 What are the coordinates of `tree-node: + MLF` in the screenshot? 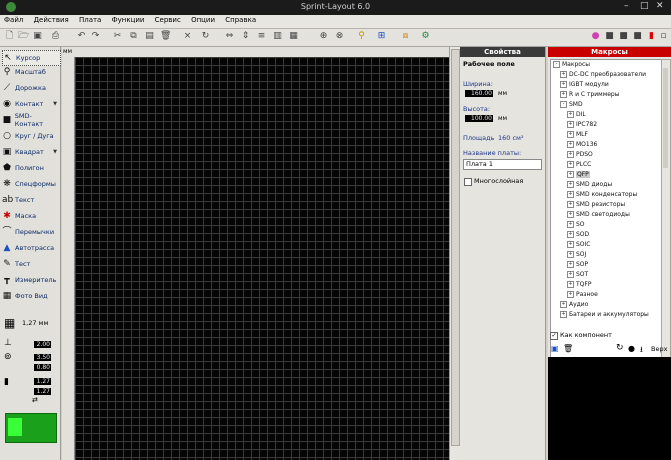 It's located at (577, 135).